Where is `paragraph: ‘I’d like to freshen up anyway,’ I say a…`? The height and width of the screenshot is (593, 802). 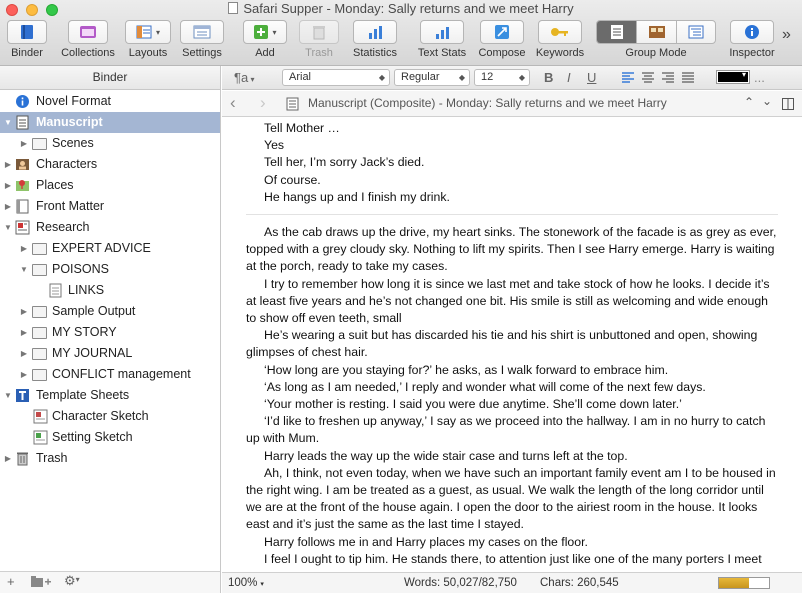 paragraph: ‘I’d like to freshen up anyway,’ I say a… is located at coordinates (506, 430).